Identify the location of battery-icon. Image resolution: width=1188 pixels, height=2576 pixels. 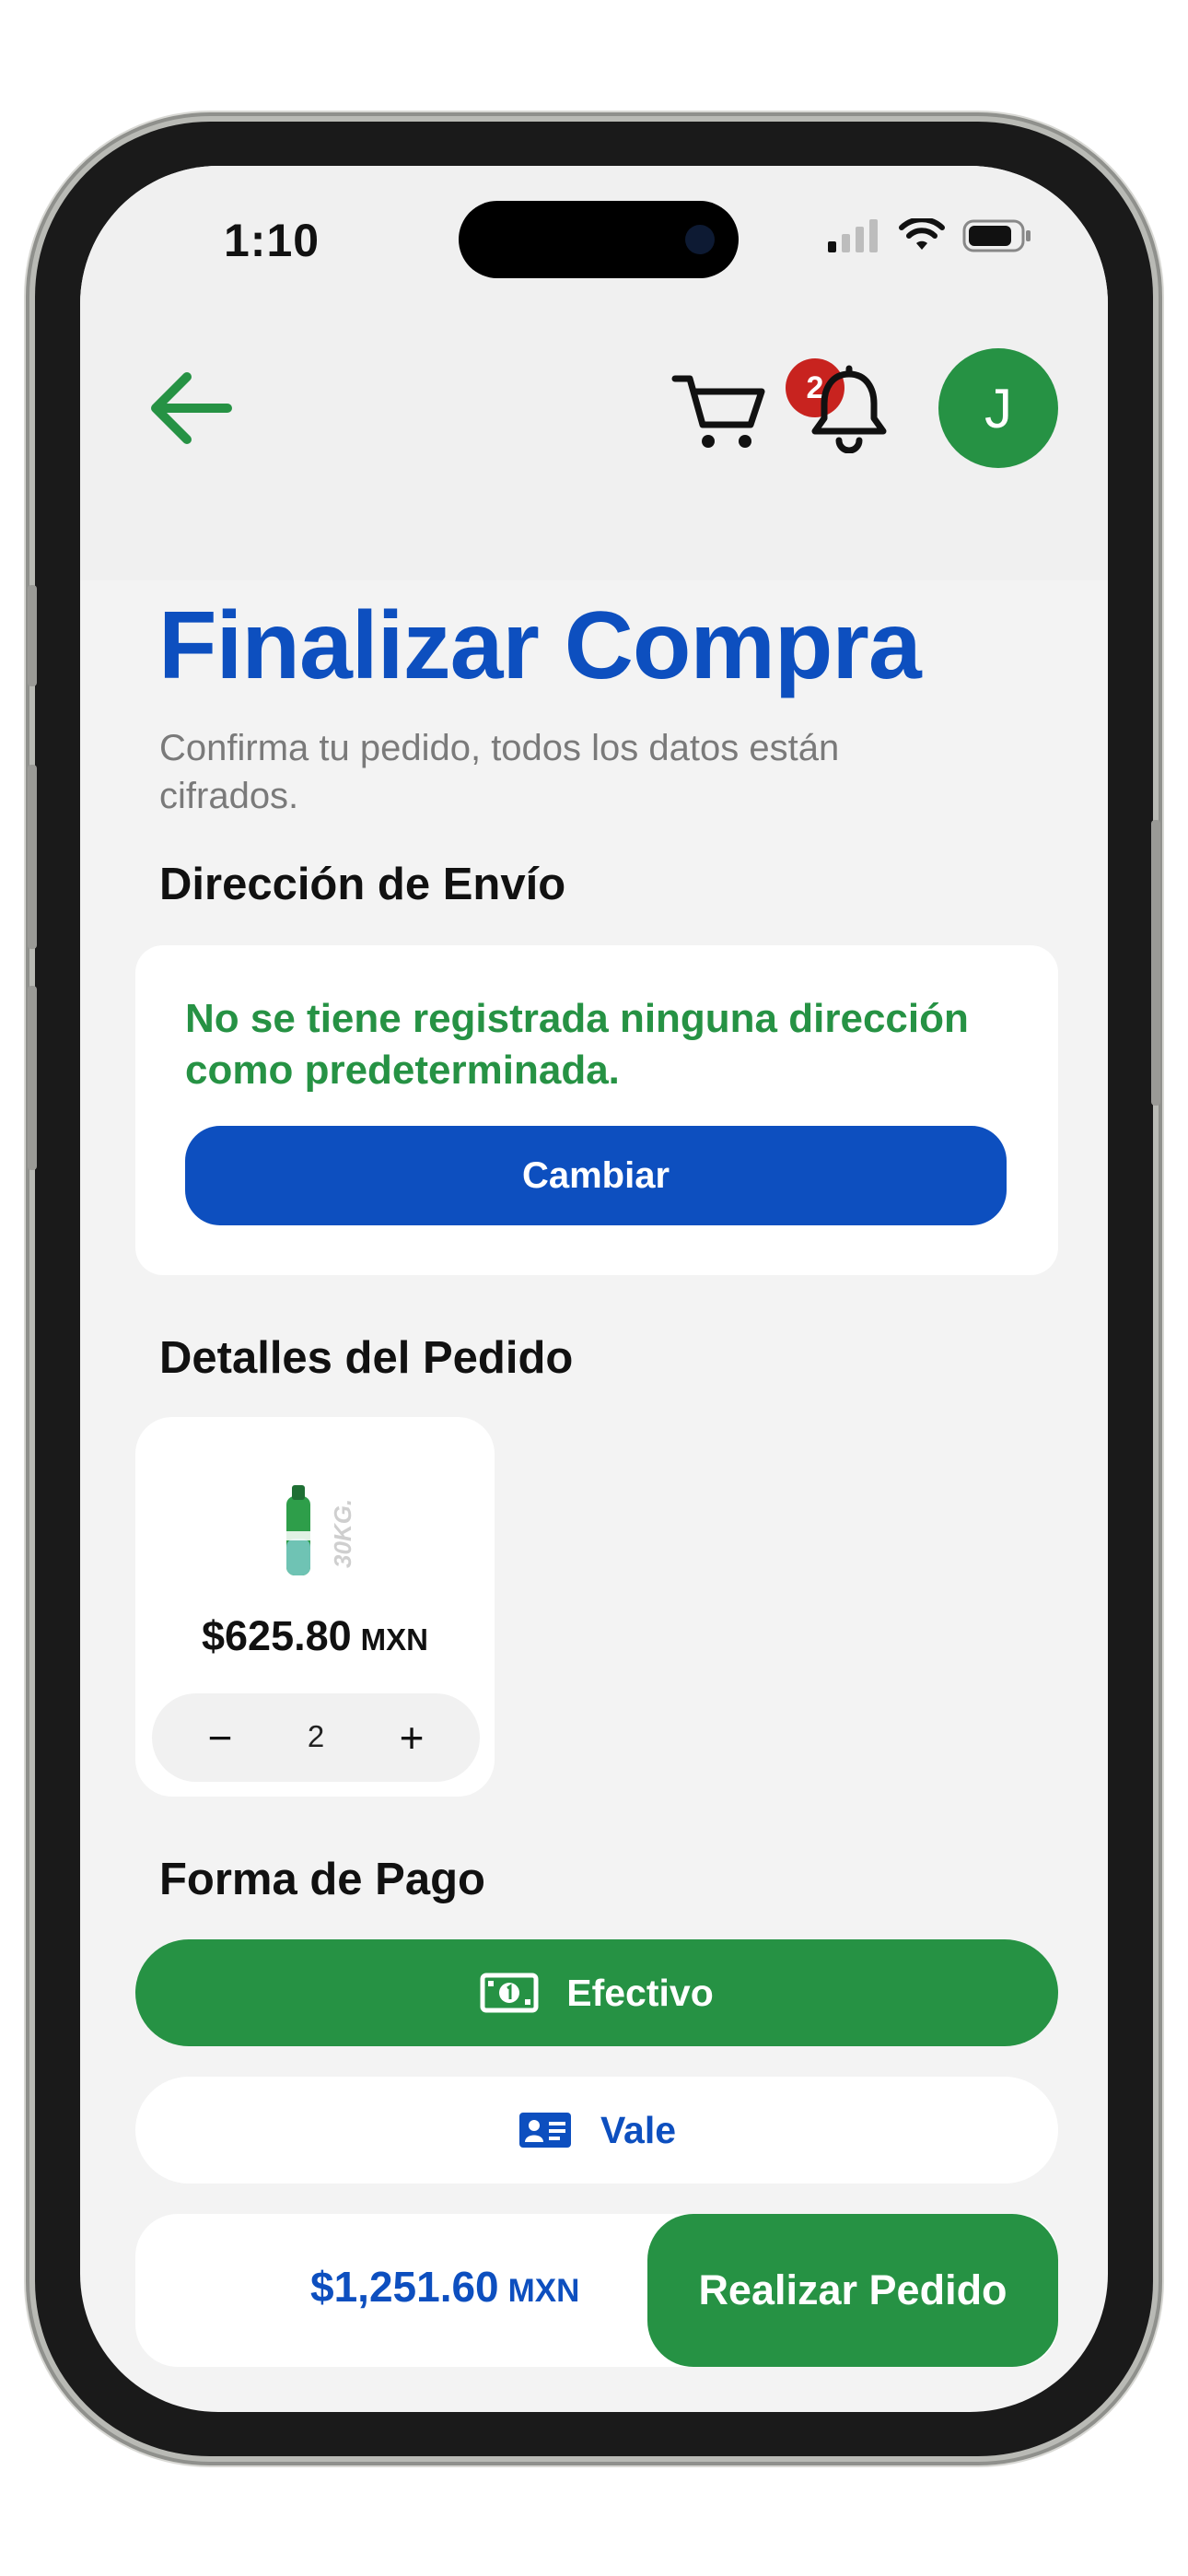
(996, 235).